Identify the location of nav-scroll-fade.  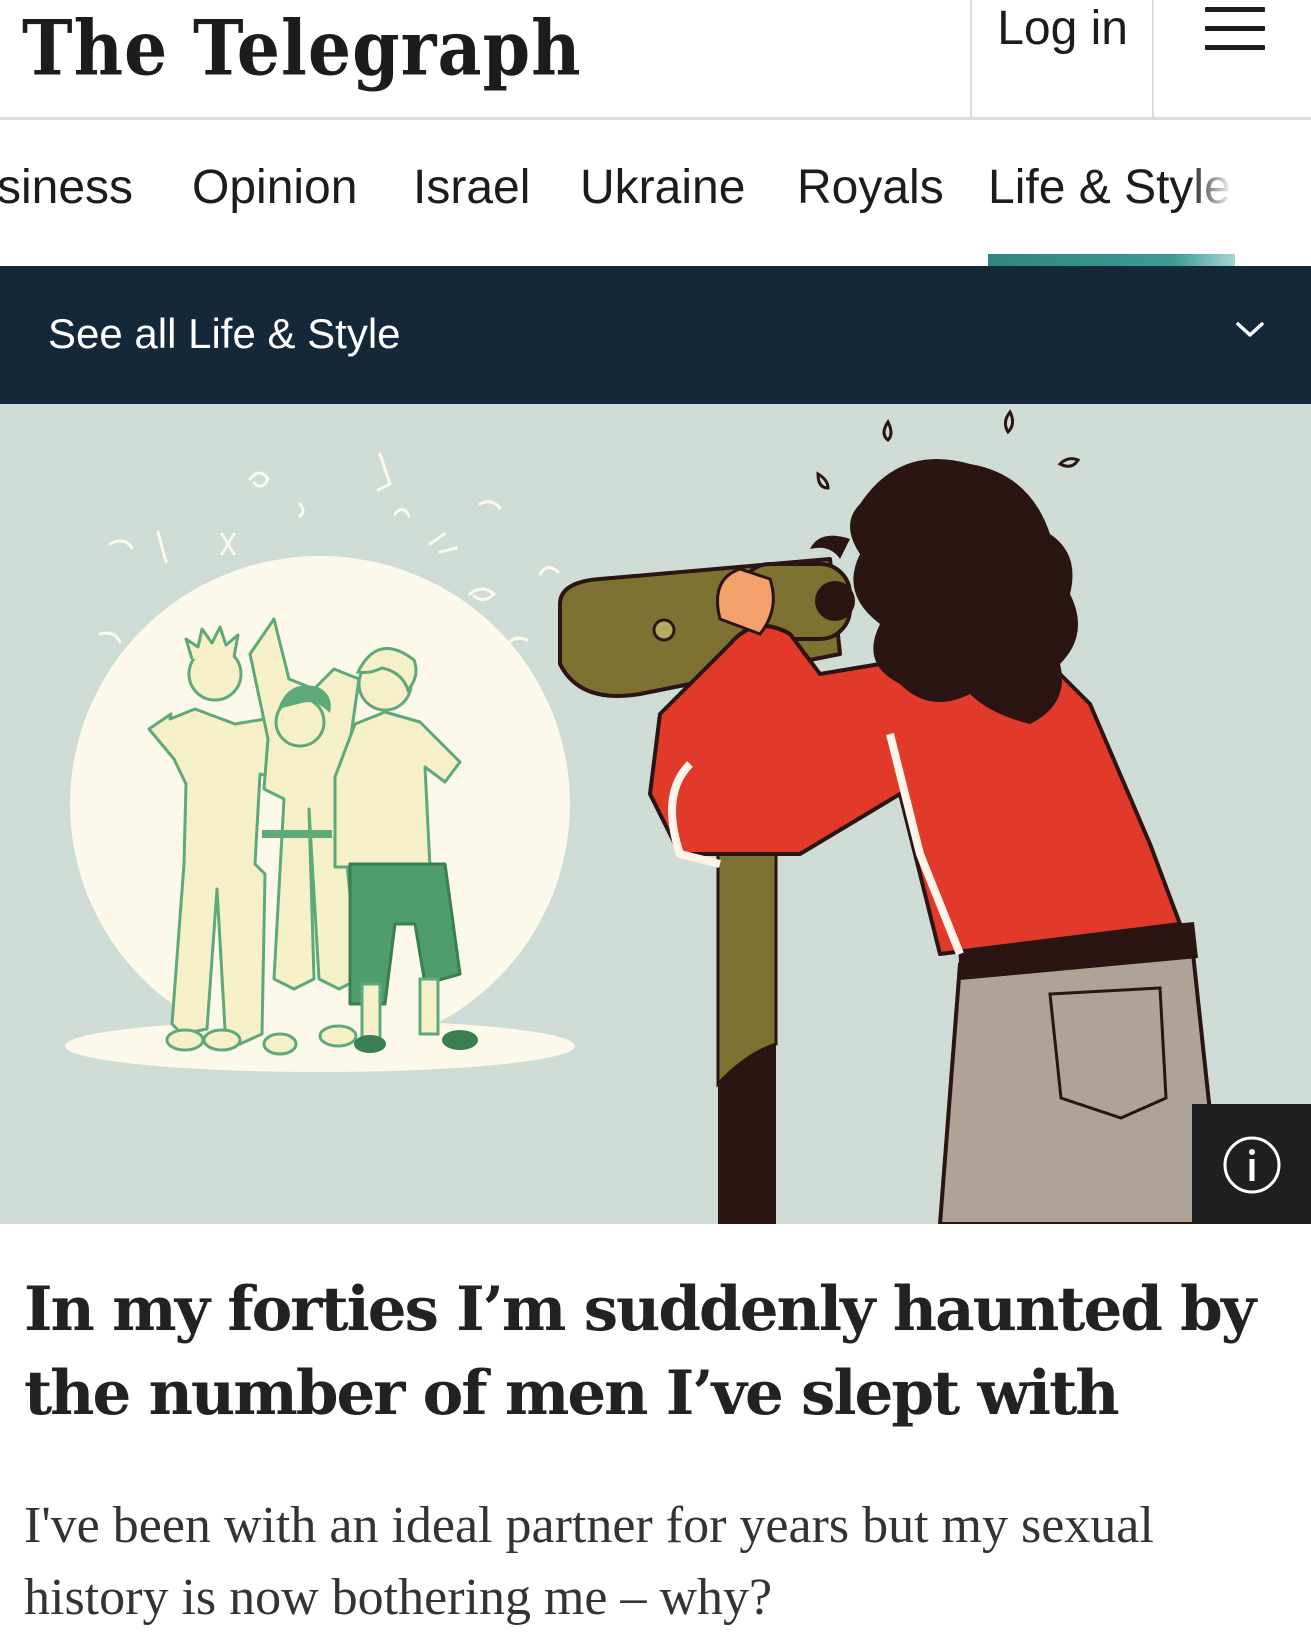
(1250, 187).